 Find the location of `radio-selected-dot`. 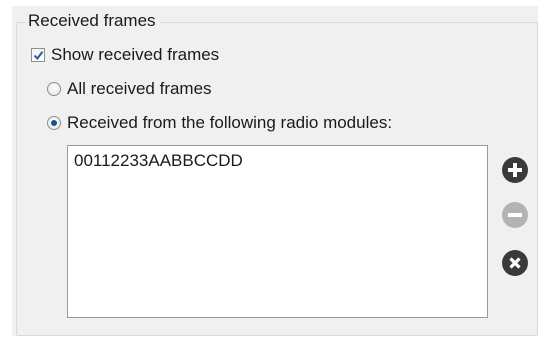

radio-selected-dot is located at coordinates (54, 123).